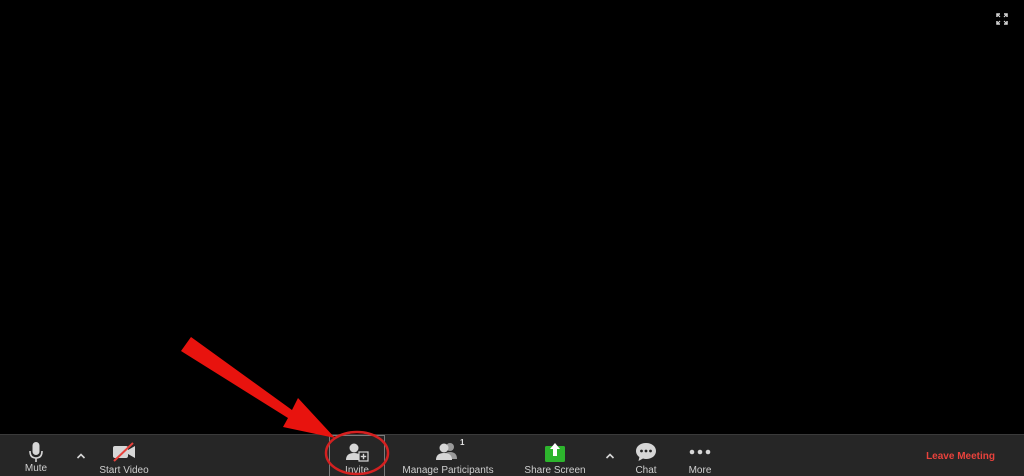 The image size is (1024, 476). I want to click on mute-label: Mute, so click(36, 468).